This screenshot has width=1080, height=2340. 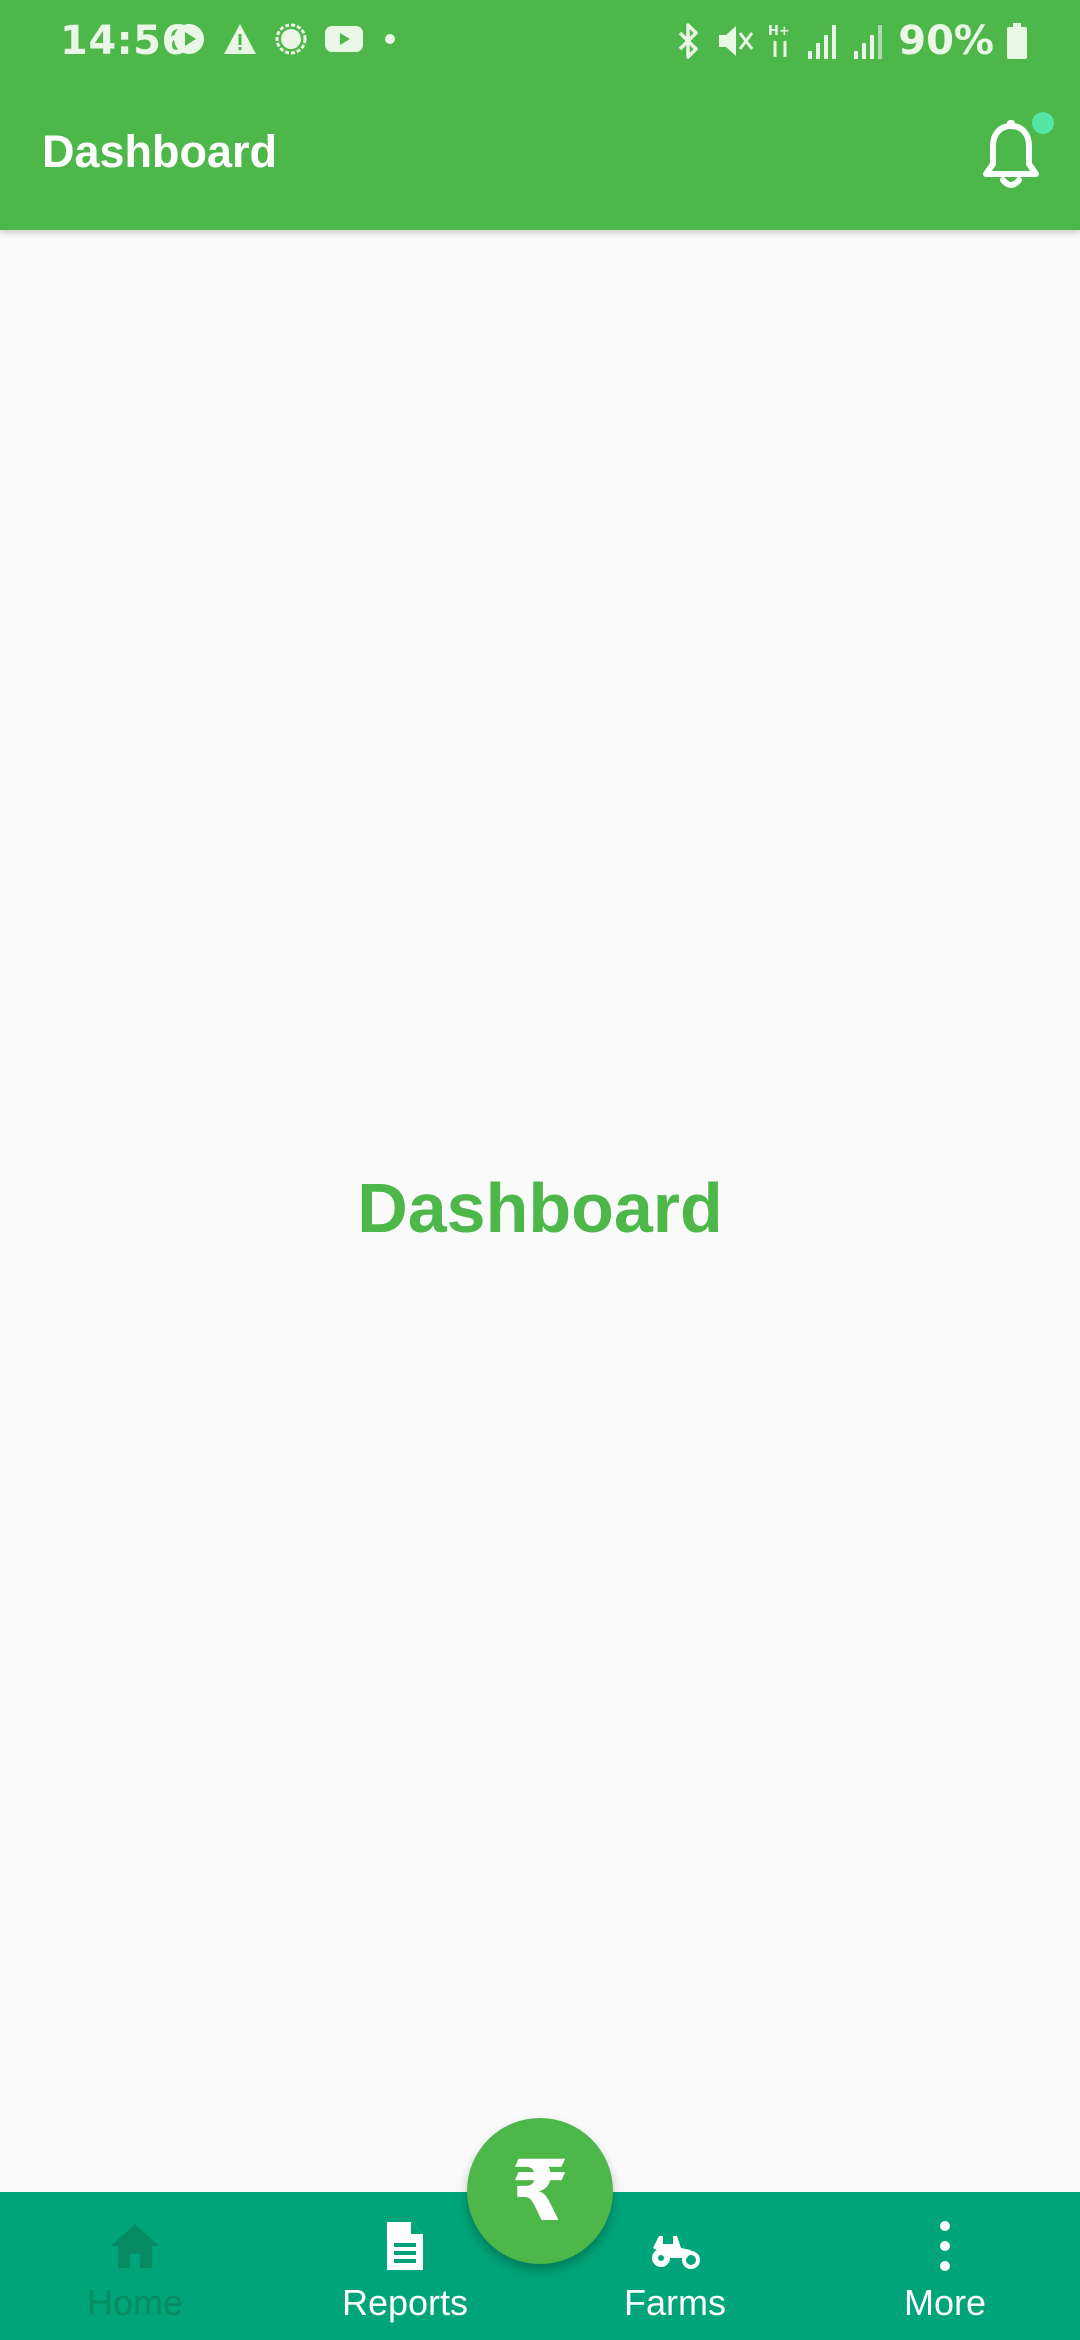 I want to click on signal-bars-2-icon, so click(x=868, y=42).